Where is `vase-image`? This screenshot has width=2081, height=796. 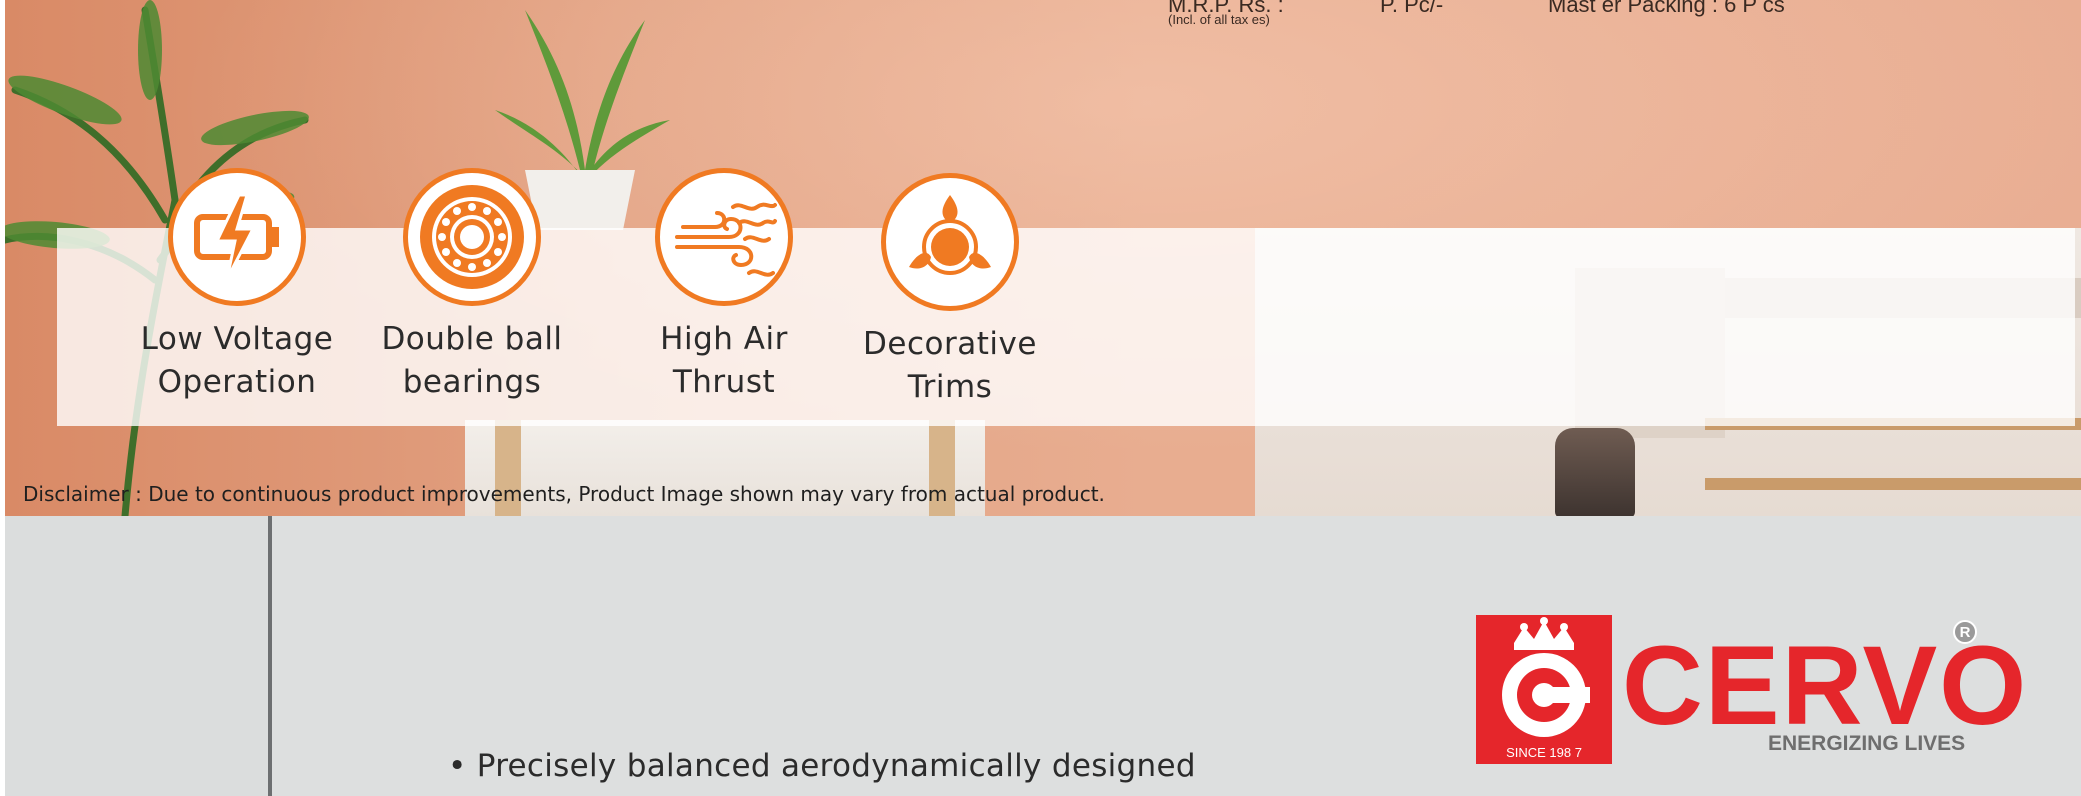 vase-image is located at coordinates (1595, 472).